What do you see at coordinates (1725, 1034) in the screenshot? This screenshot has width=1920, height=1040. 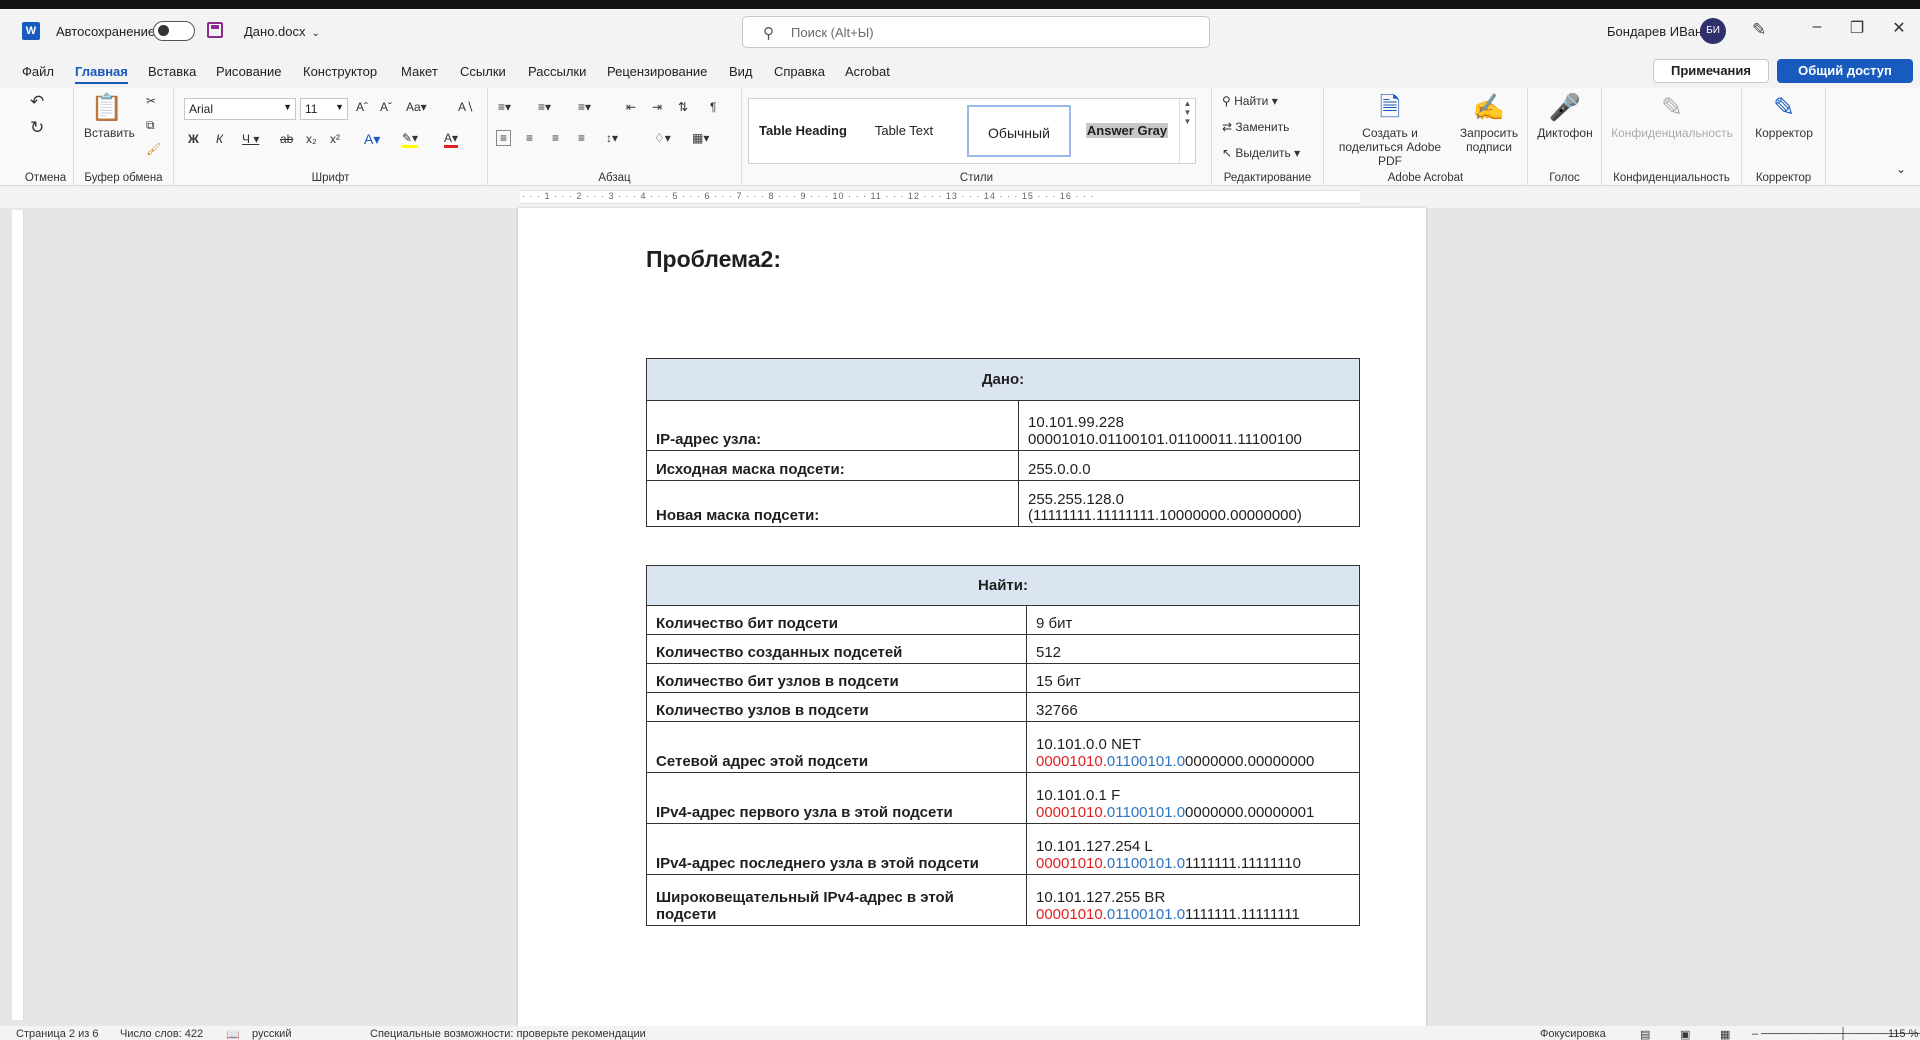 I see `web-layout-icon: ▦` at bounding box center [1725, 1034].